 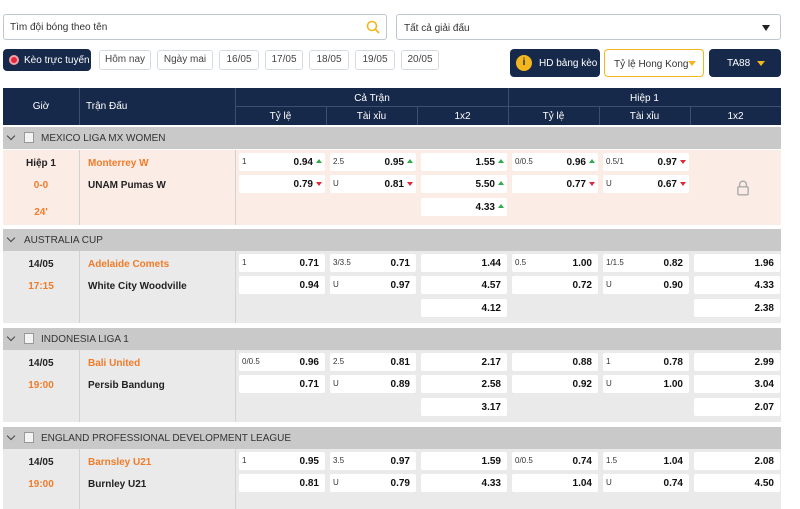 I want to click on home-team: Monterrey W, so click(x=118, y=163).